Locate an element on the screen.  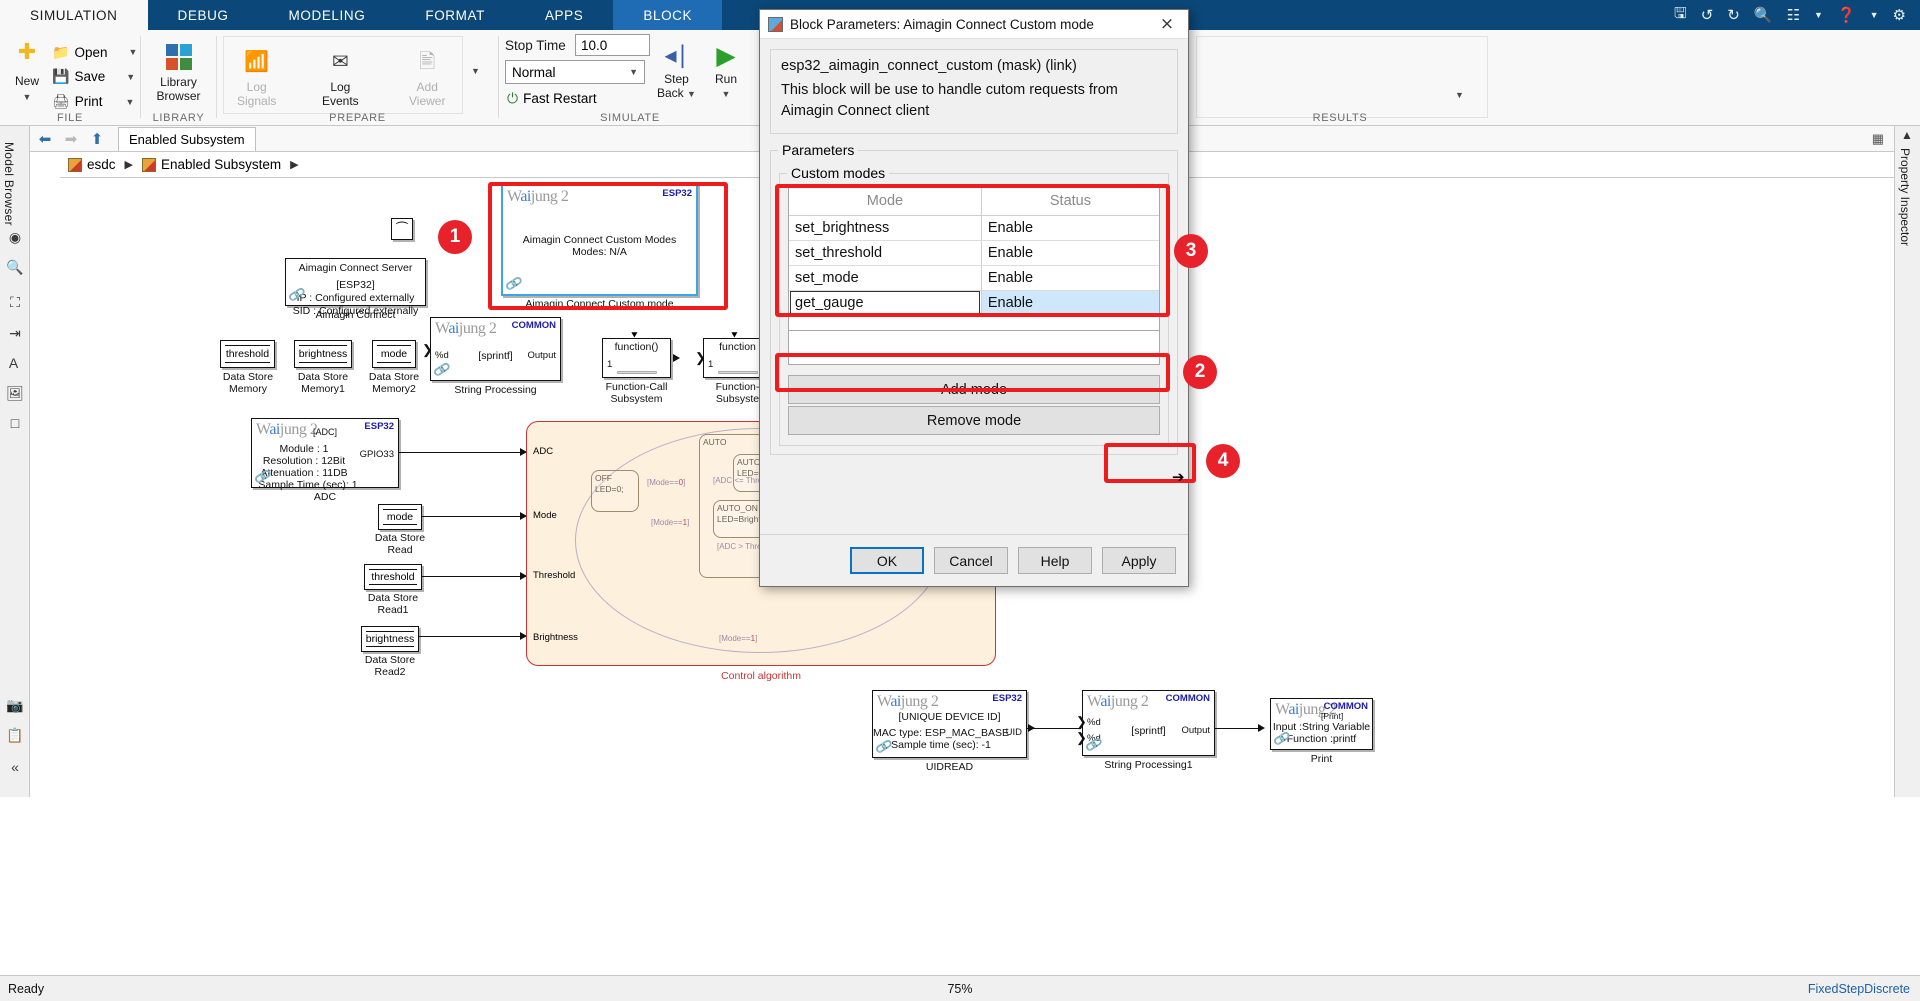
dsr-mode-label: Data Store Read is located at coordinates (400, 544).